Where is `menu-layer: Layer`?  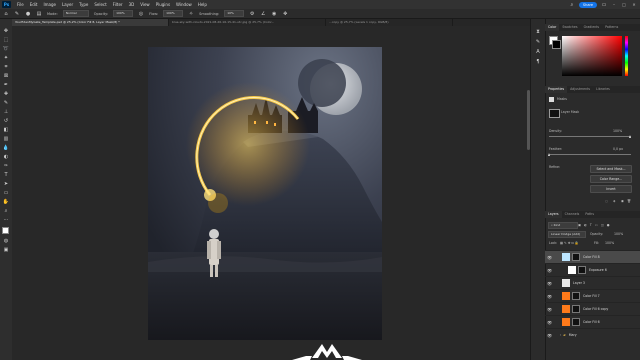
menu-layer: Layer is located at coordinates (67, 4).